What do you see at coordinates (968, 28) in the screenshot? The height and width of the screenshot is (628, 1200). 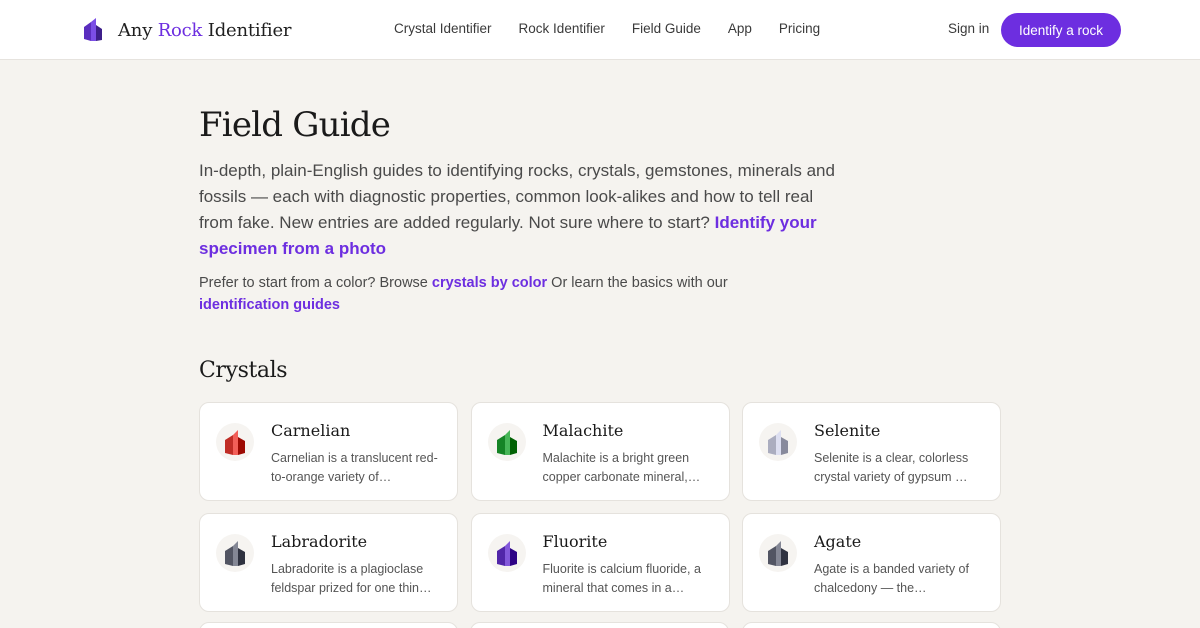 I see `sign-in-link: Sign in` at bounding box center [968, 28].